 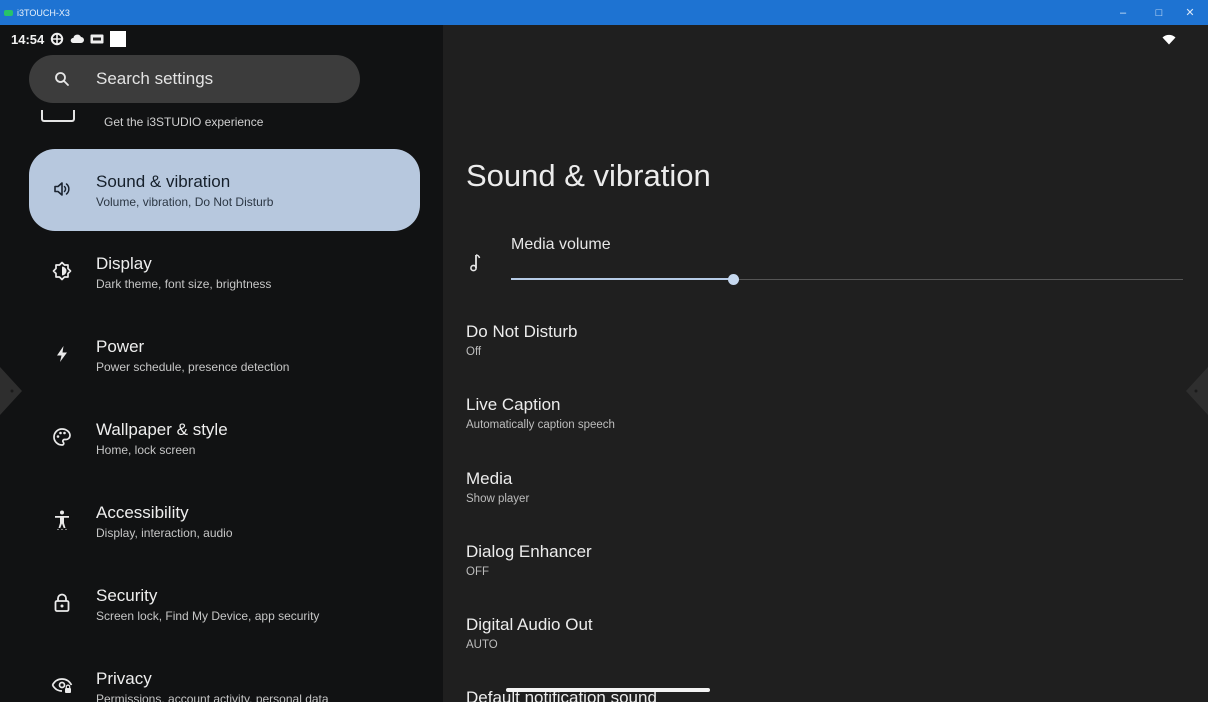 I want to click on menu-item-wallpaper-style: Wallpaper & style Home, lock screen, so click(x=224, y=438).